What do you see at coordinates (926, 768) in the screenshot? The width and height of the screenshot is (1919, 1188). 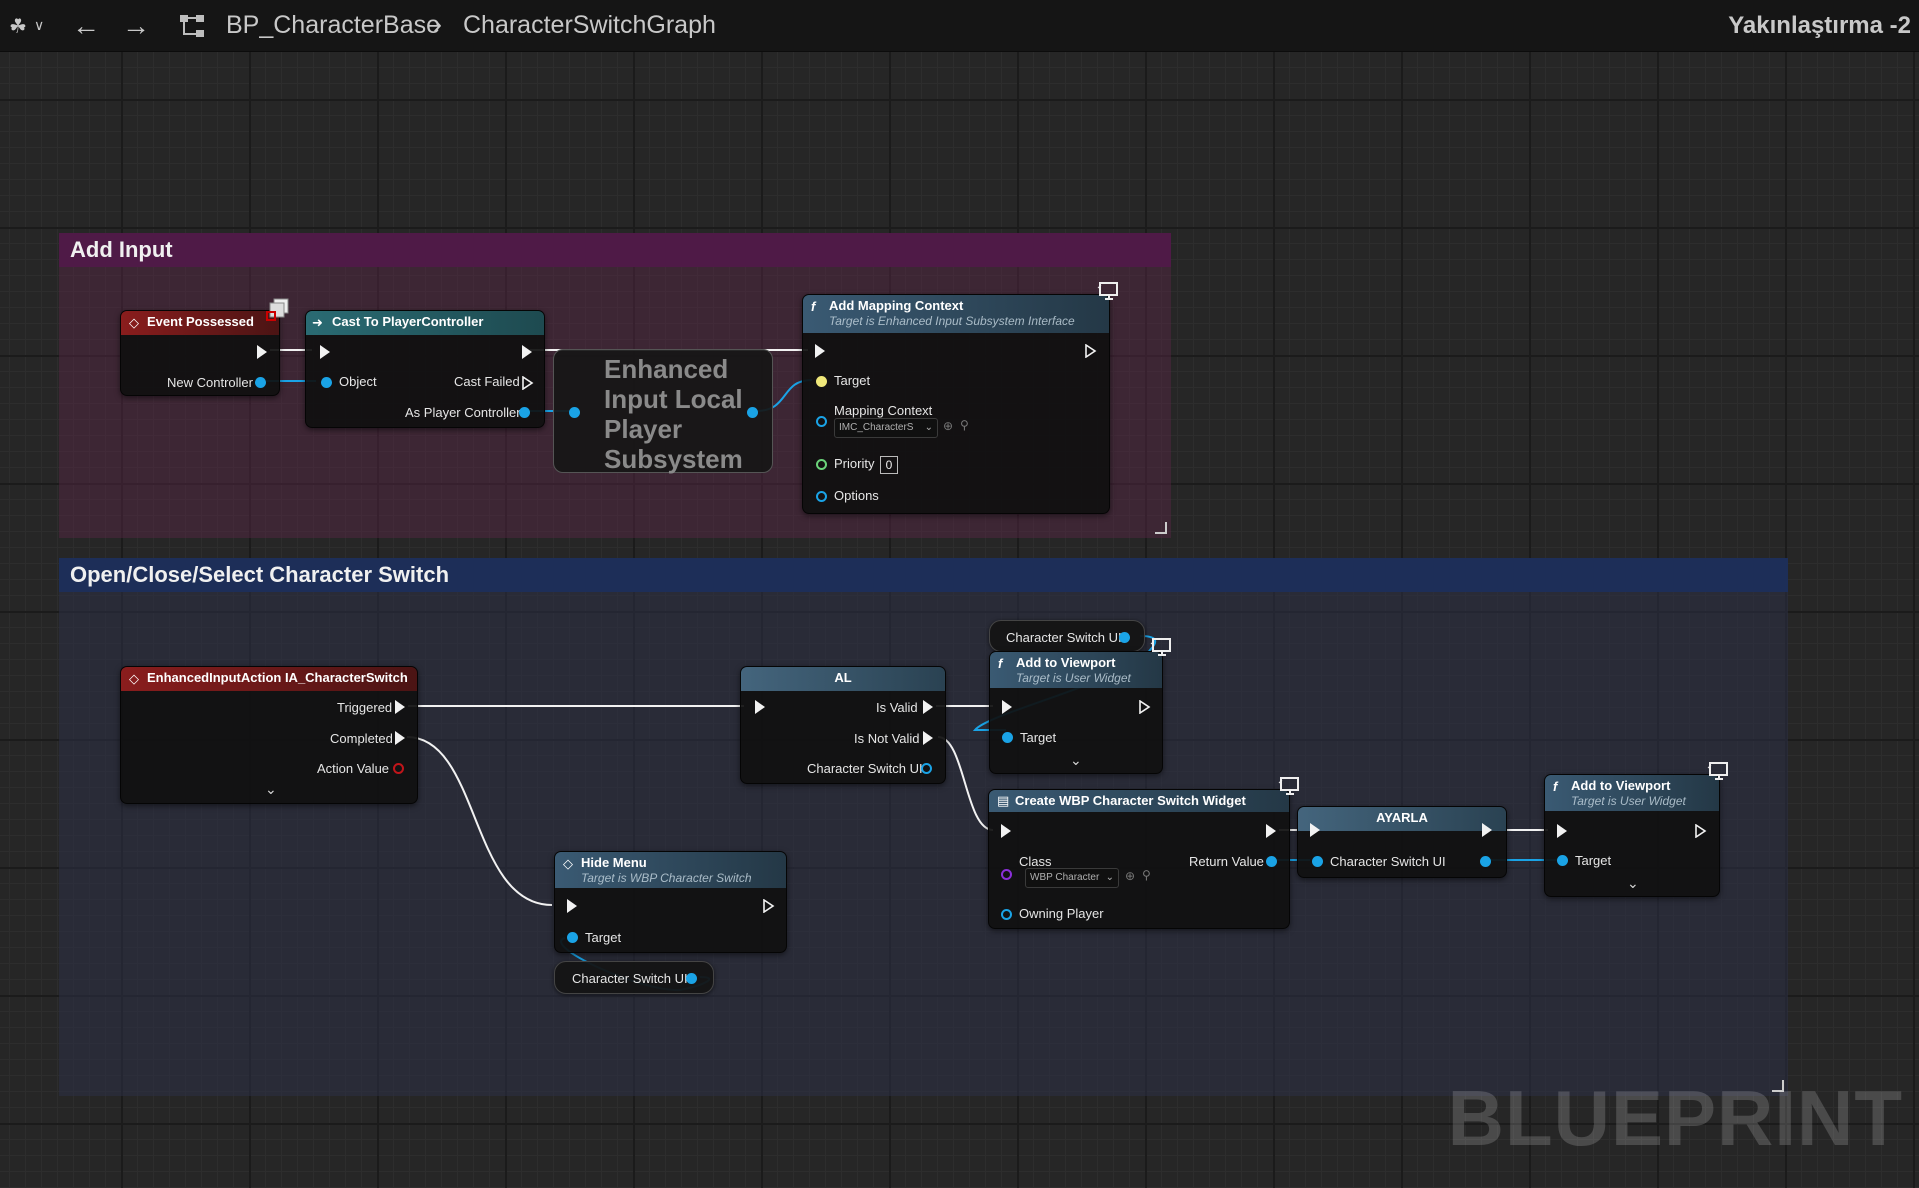 I see `pin-character-switch-ui` at bounding box center [926, 768].